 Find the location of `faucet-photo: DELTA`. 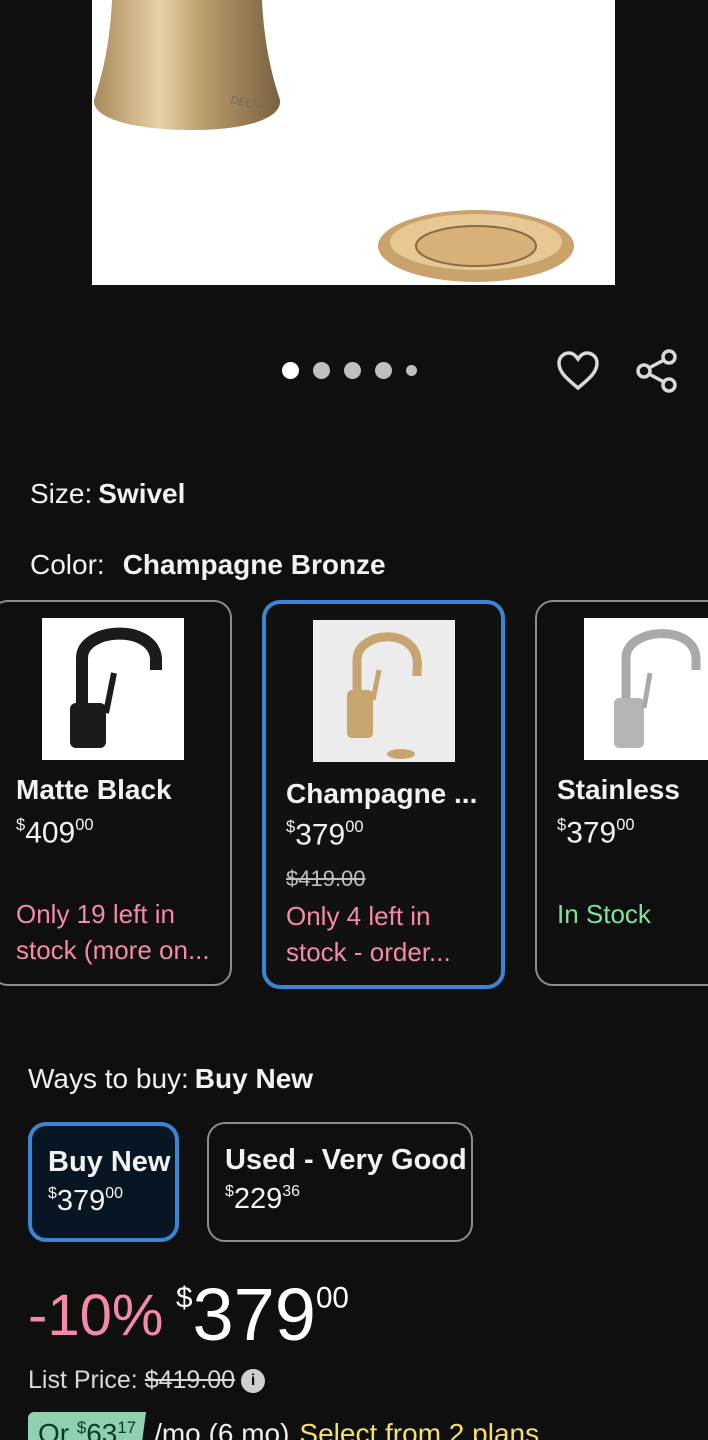

faucet-photo: DELTA is located at coordinates (333, 141).